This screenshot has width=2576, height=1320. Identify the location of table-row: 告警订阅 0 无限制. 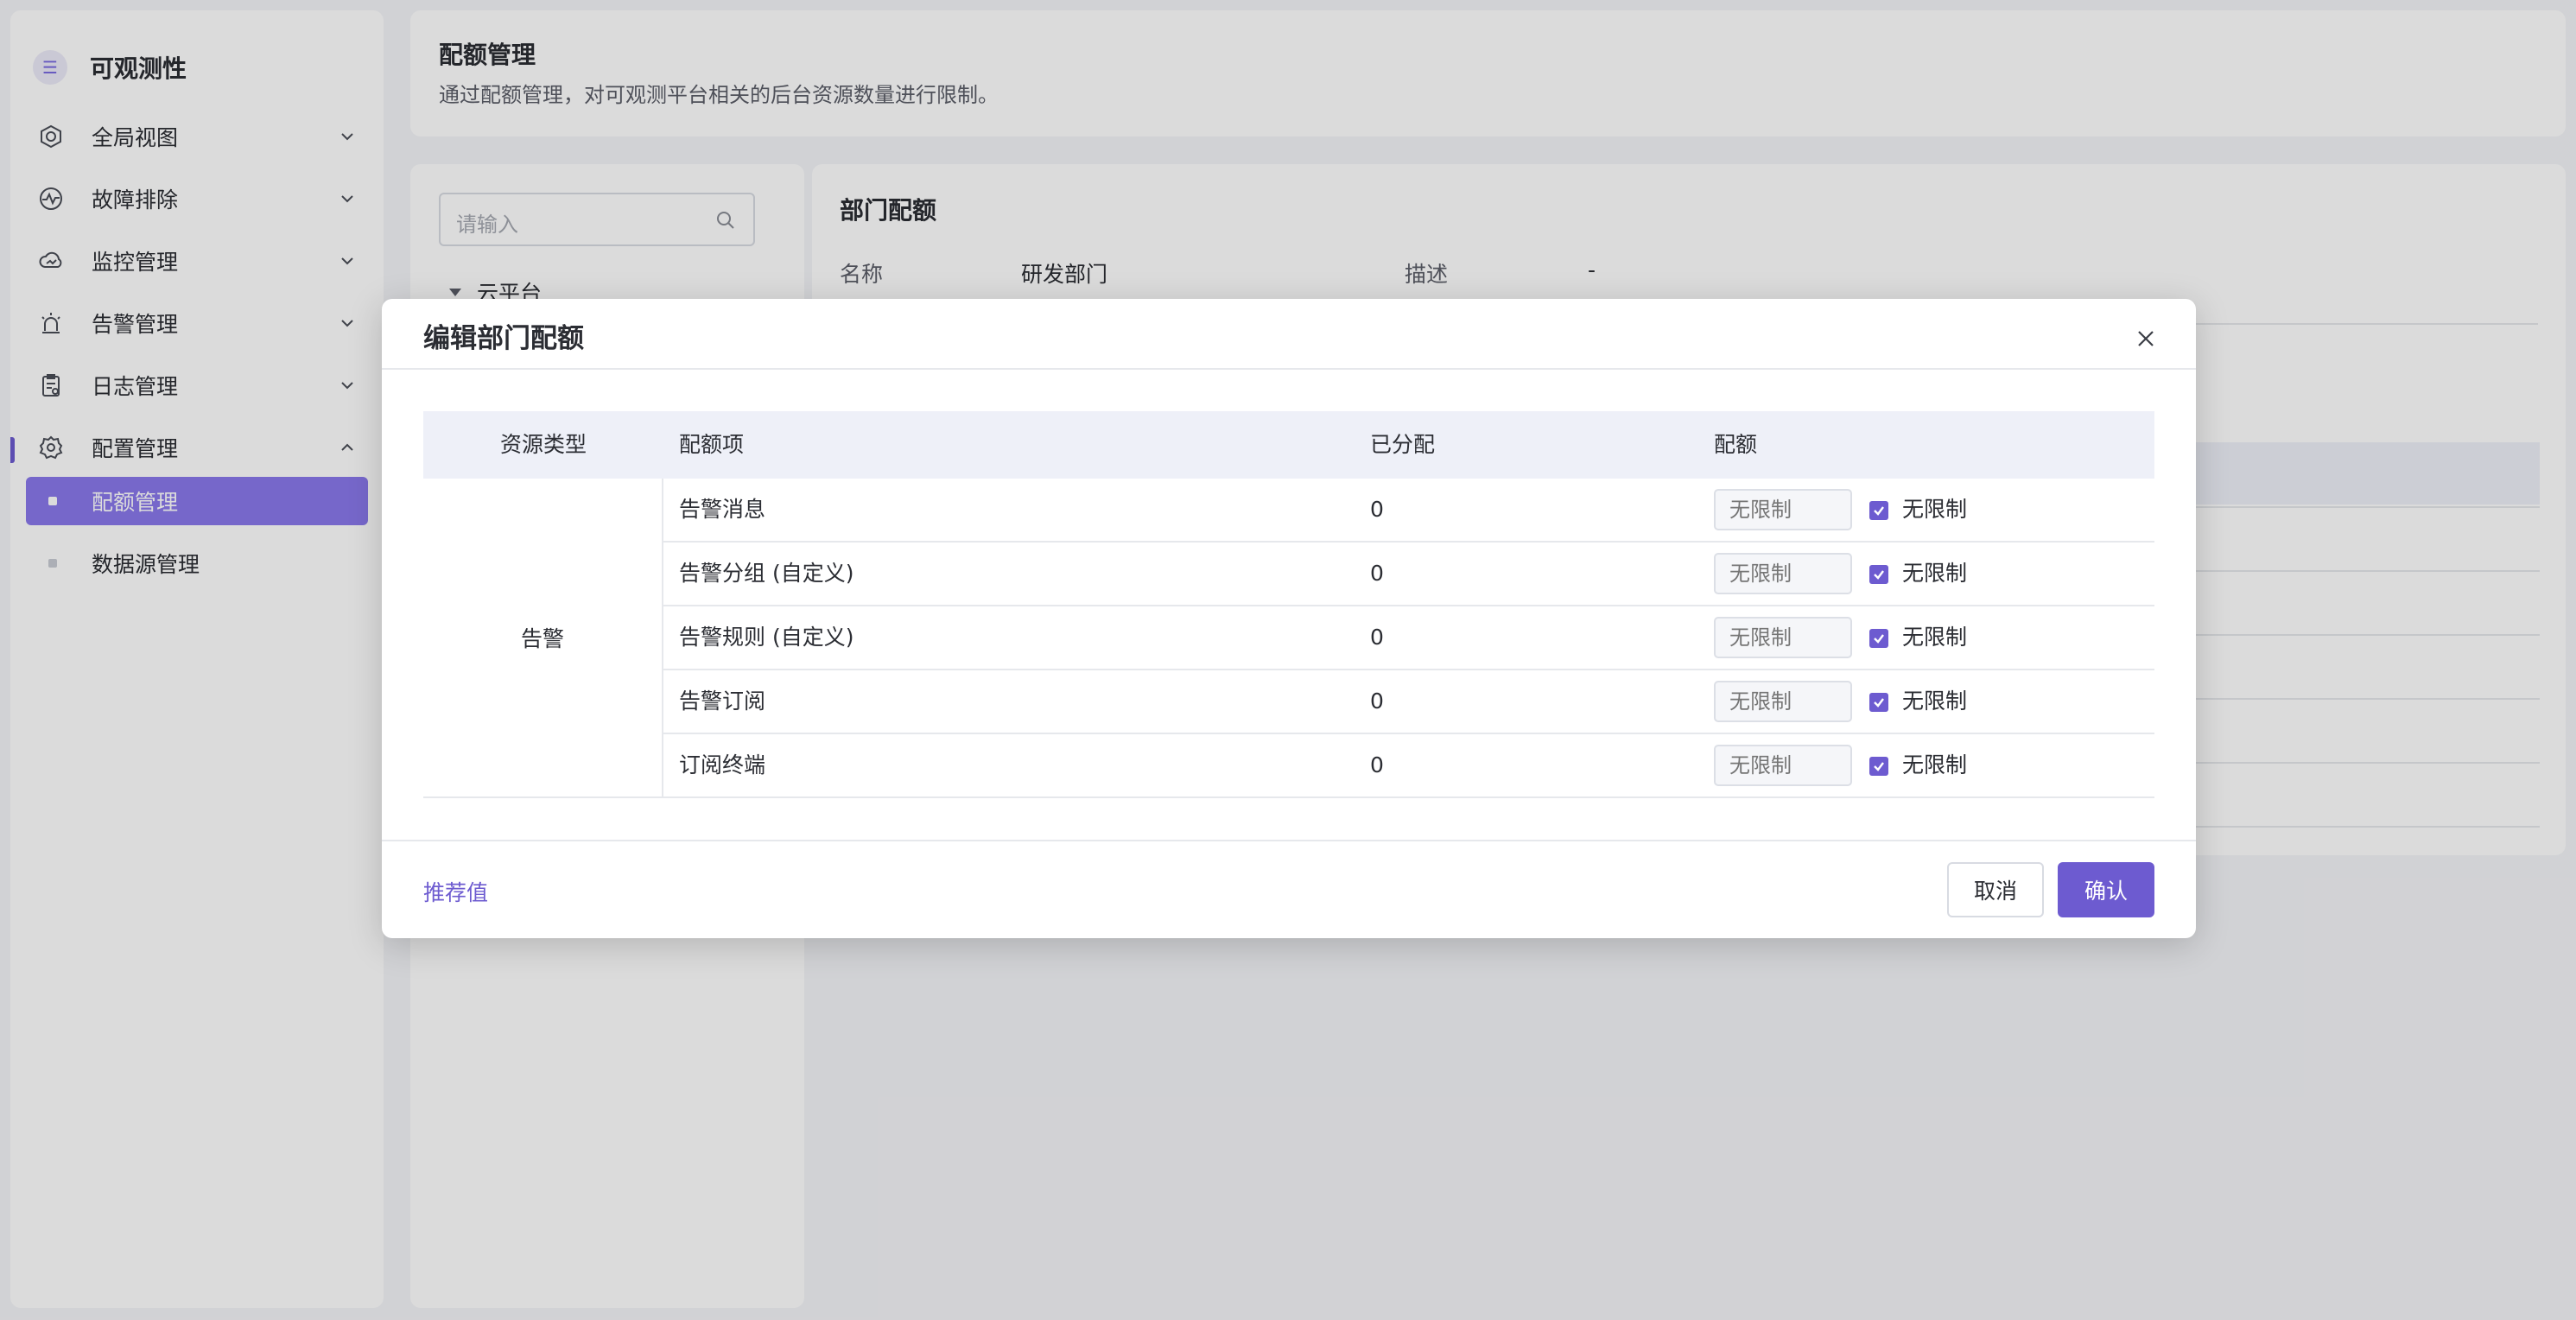
(1408, 702).